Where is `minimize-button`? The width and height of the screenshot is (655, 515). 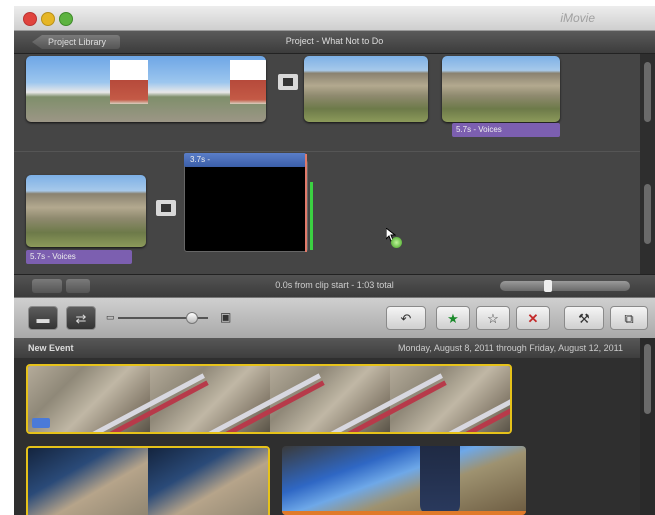
minimize-button is located at coordinates (48, 19).